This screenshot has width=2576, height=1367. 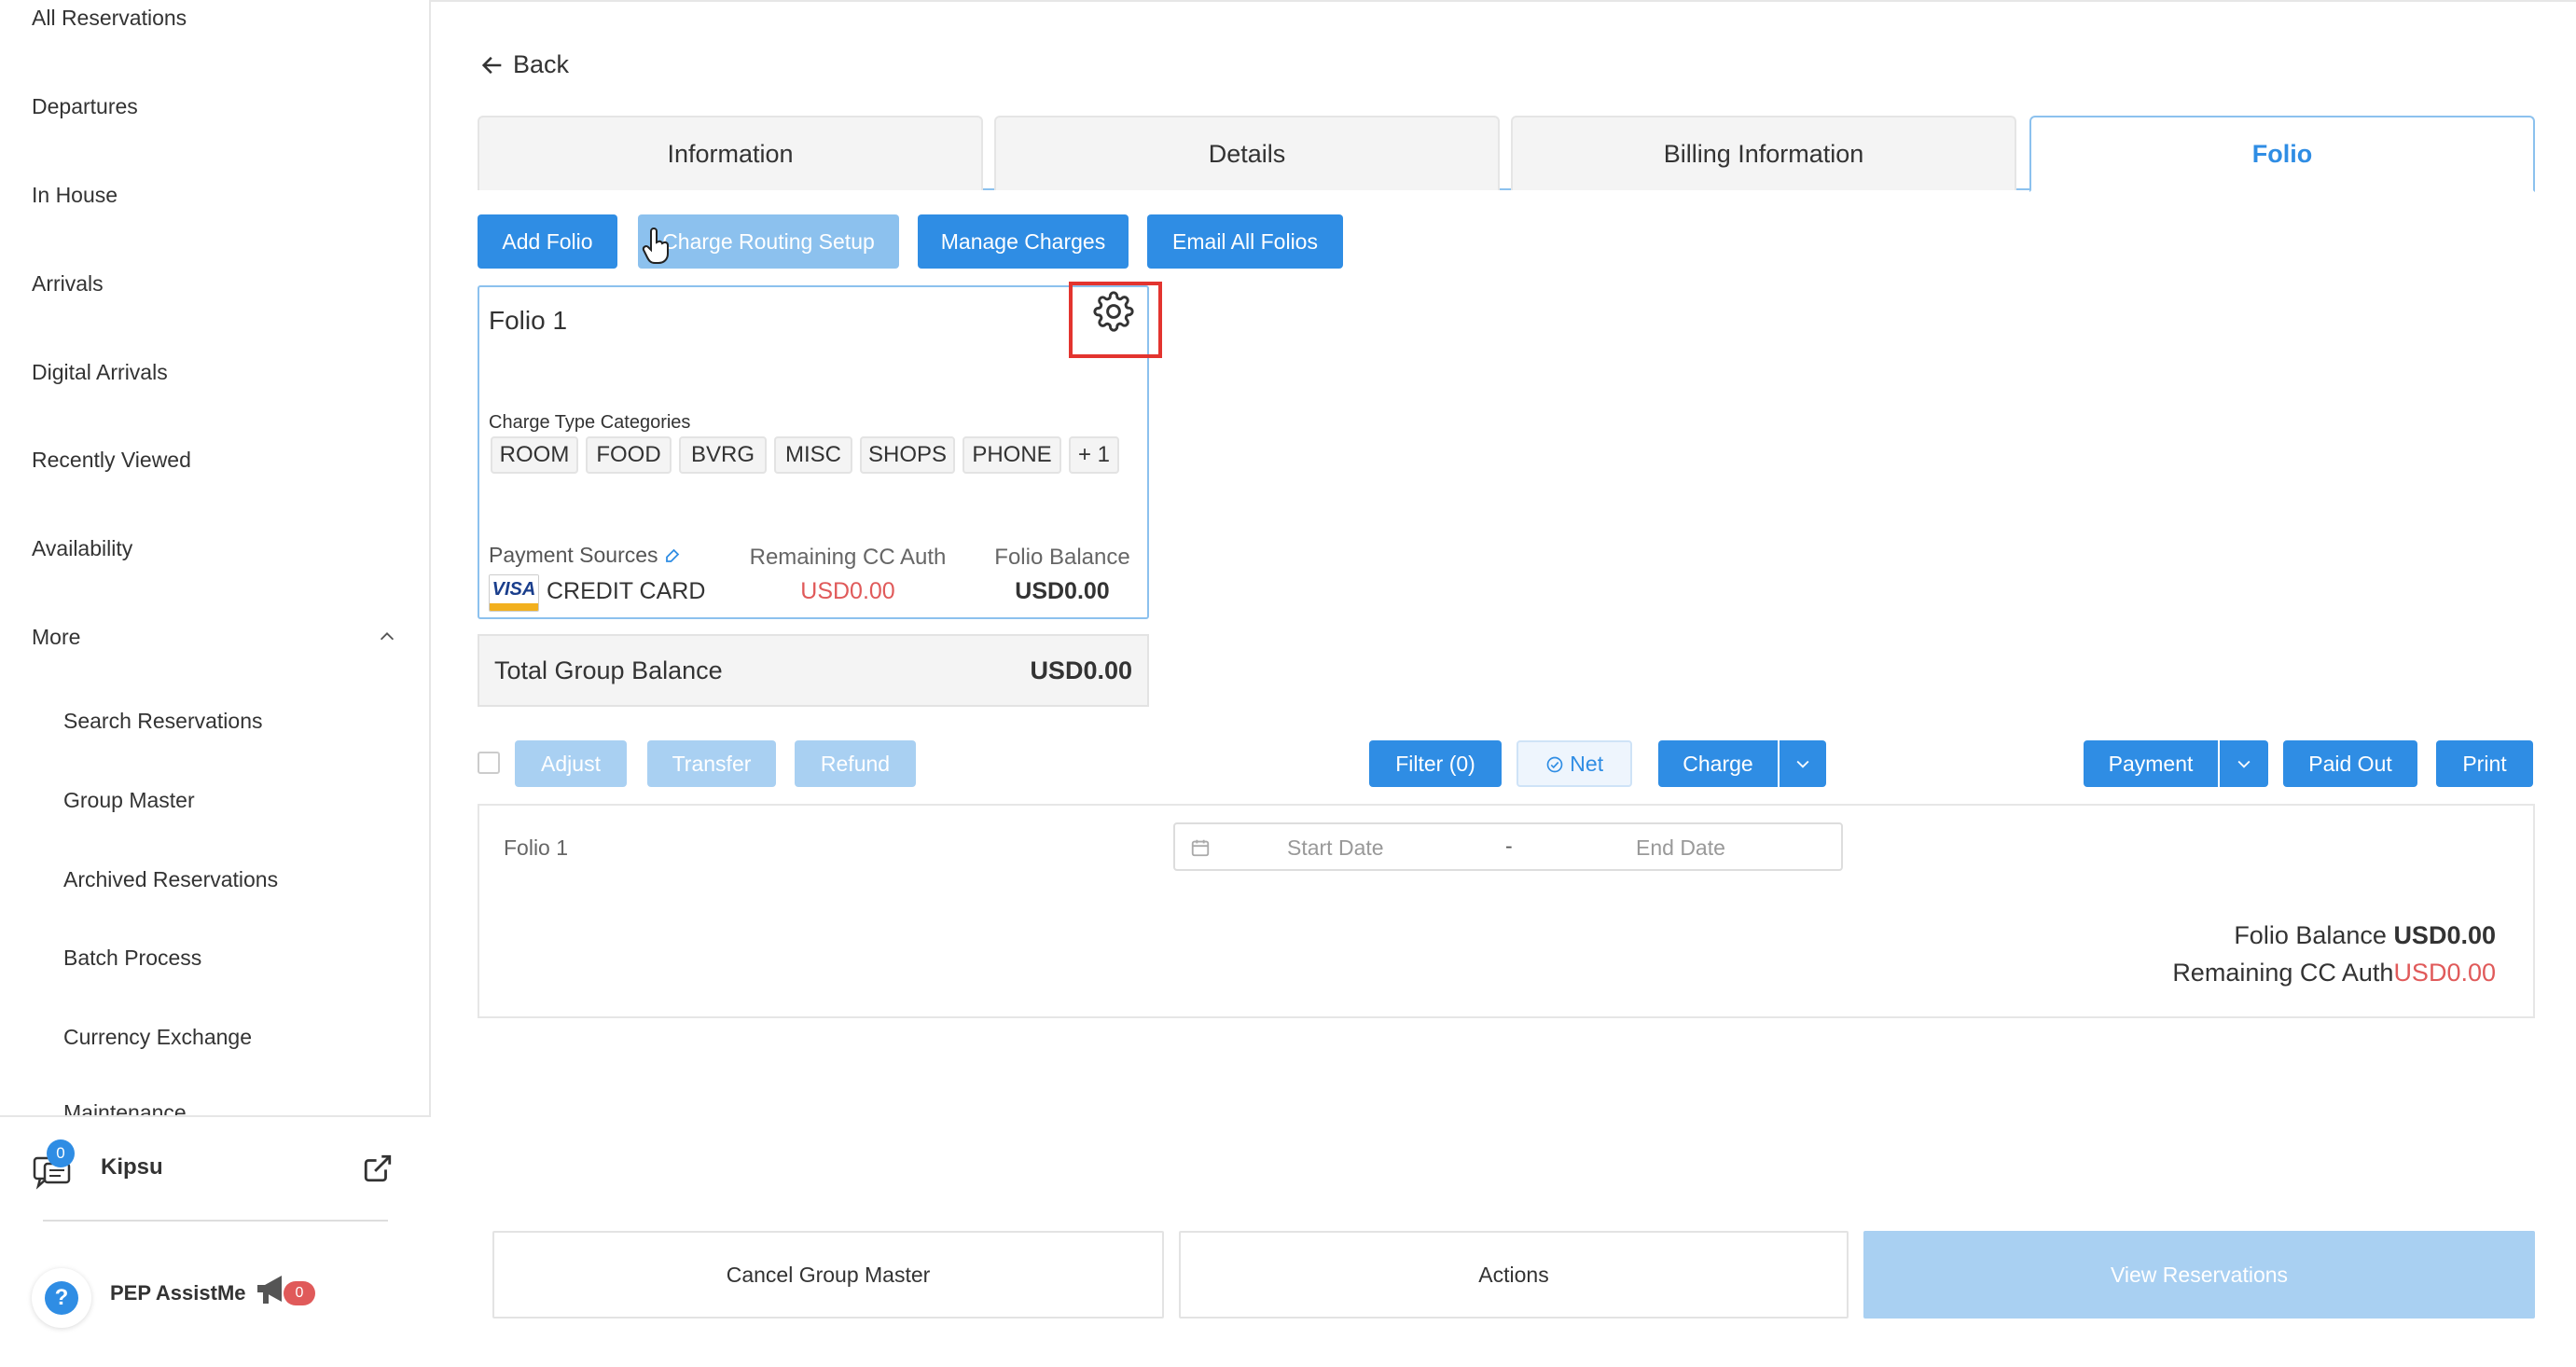 What do you see at coordinates (68, 284) in the screenshot?
I see `sidebar-item-arrivals: Arrivals` at bounding box center [68, 284].